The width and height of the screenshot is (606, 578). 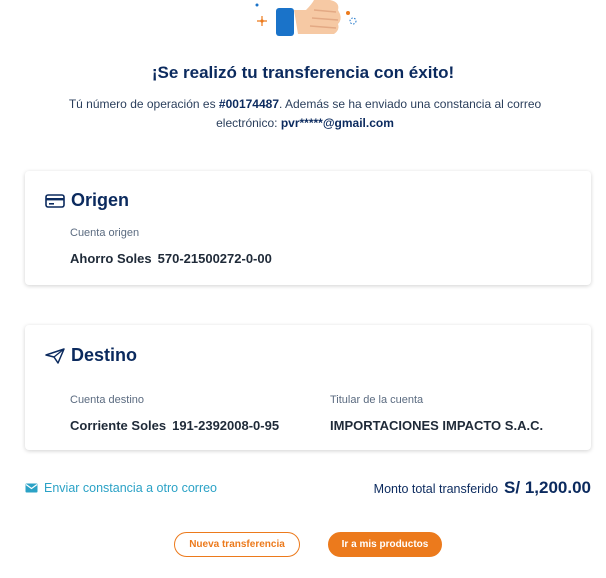 What do you see at coordinates (55, 200) in the screenshot?
I see `credit-card-icon` at bounding box center [55, 200].